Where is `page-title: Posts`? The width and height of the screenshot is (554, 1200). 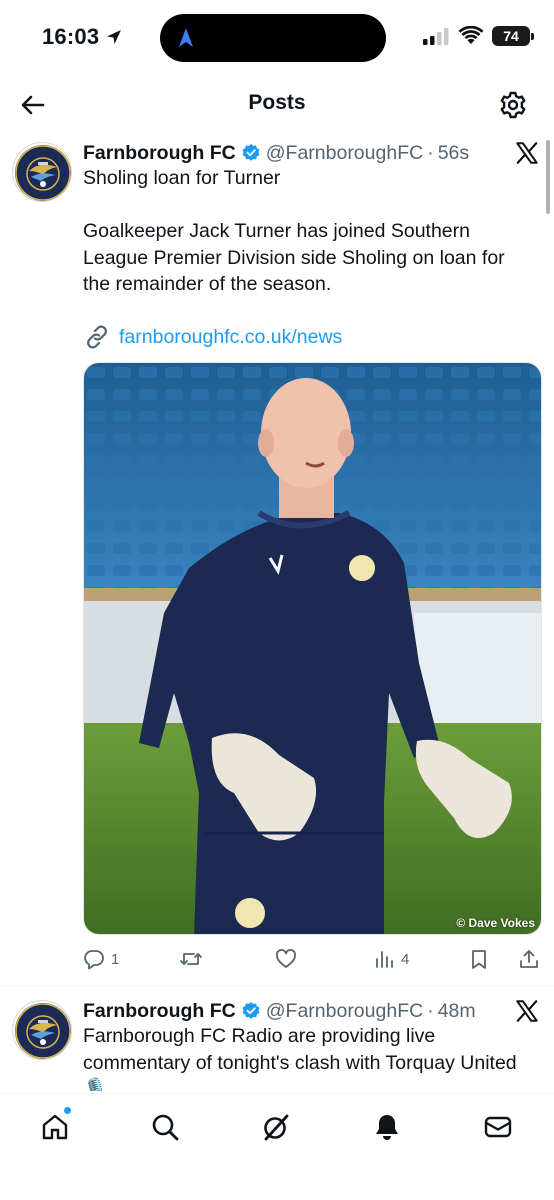 page-title: Posts is located at coordinates (277, 102).